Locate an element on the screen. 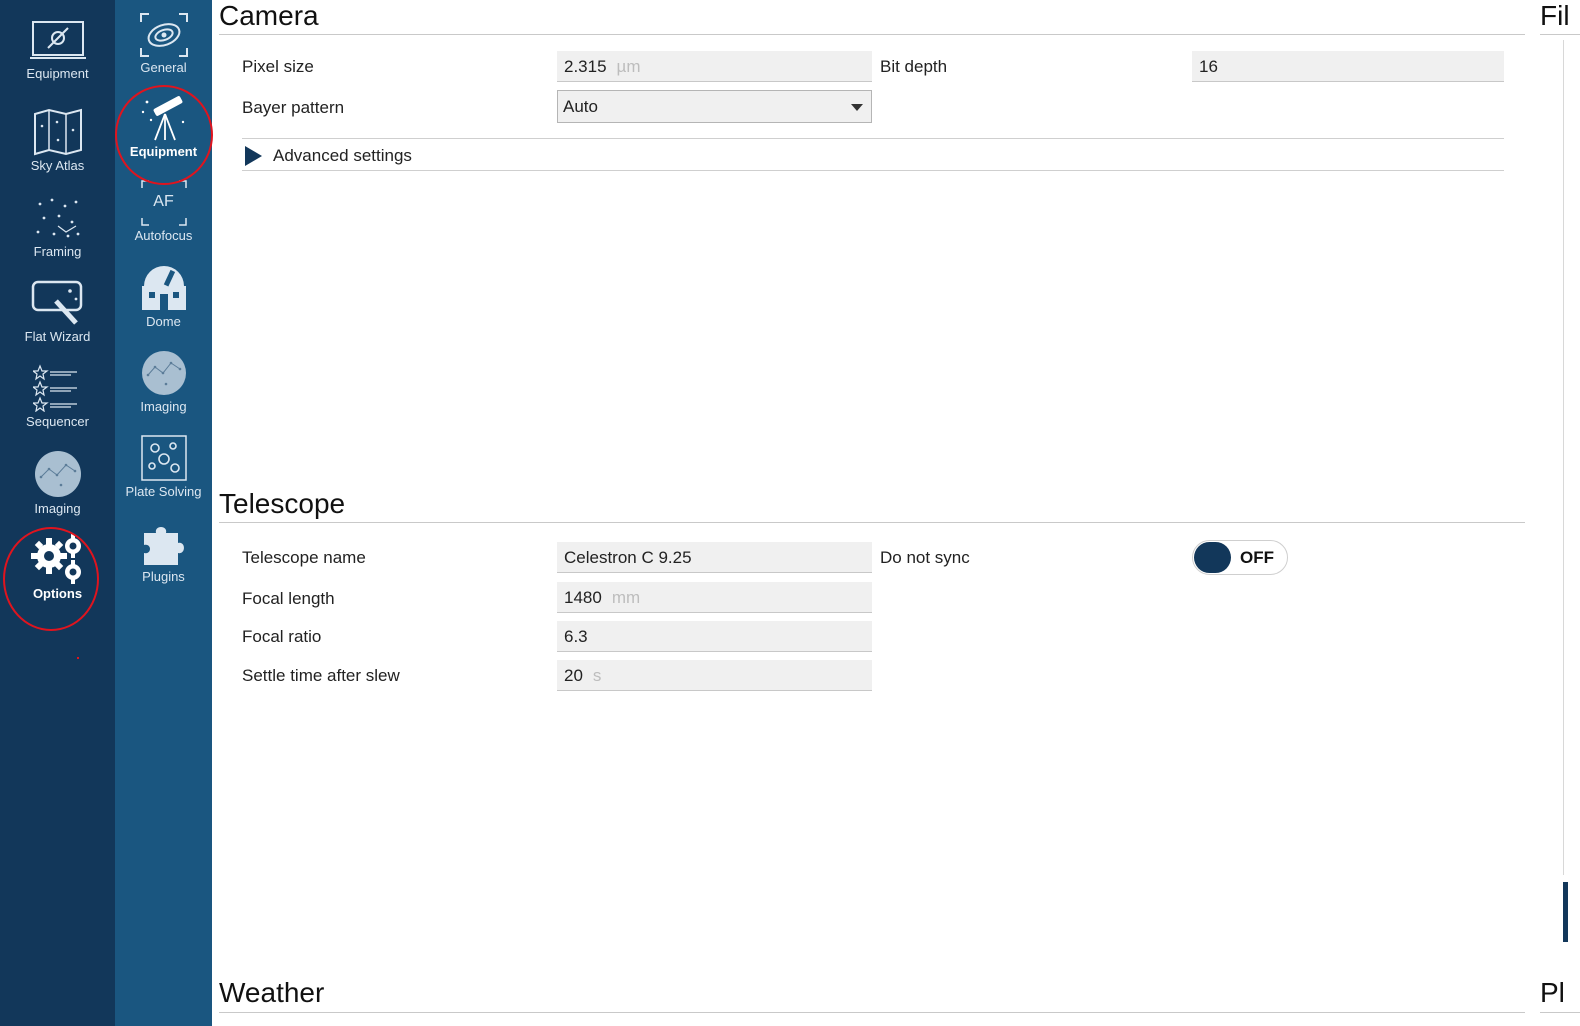 This screenshot has width=1580, height=1026. nav-equipment: Equipment is located at coordinates (57, 60).